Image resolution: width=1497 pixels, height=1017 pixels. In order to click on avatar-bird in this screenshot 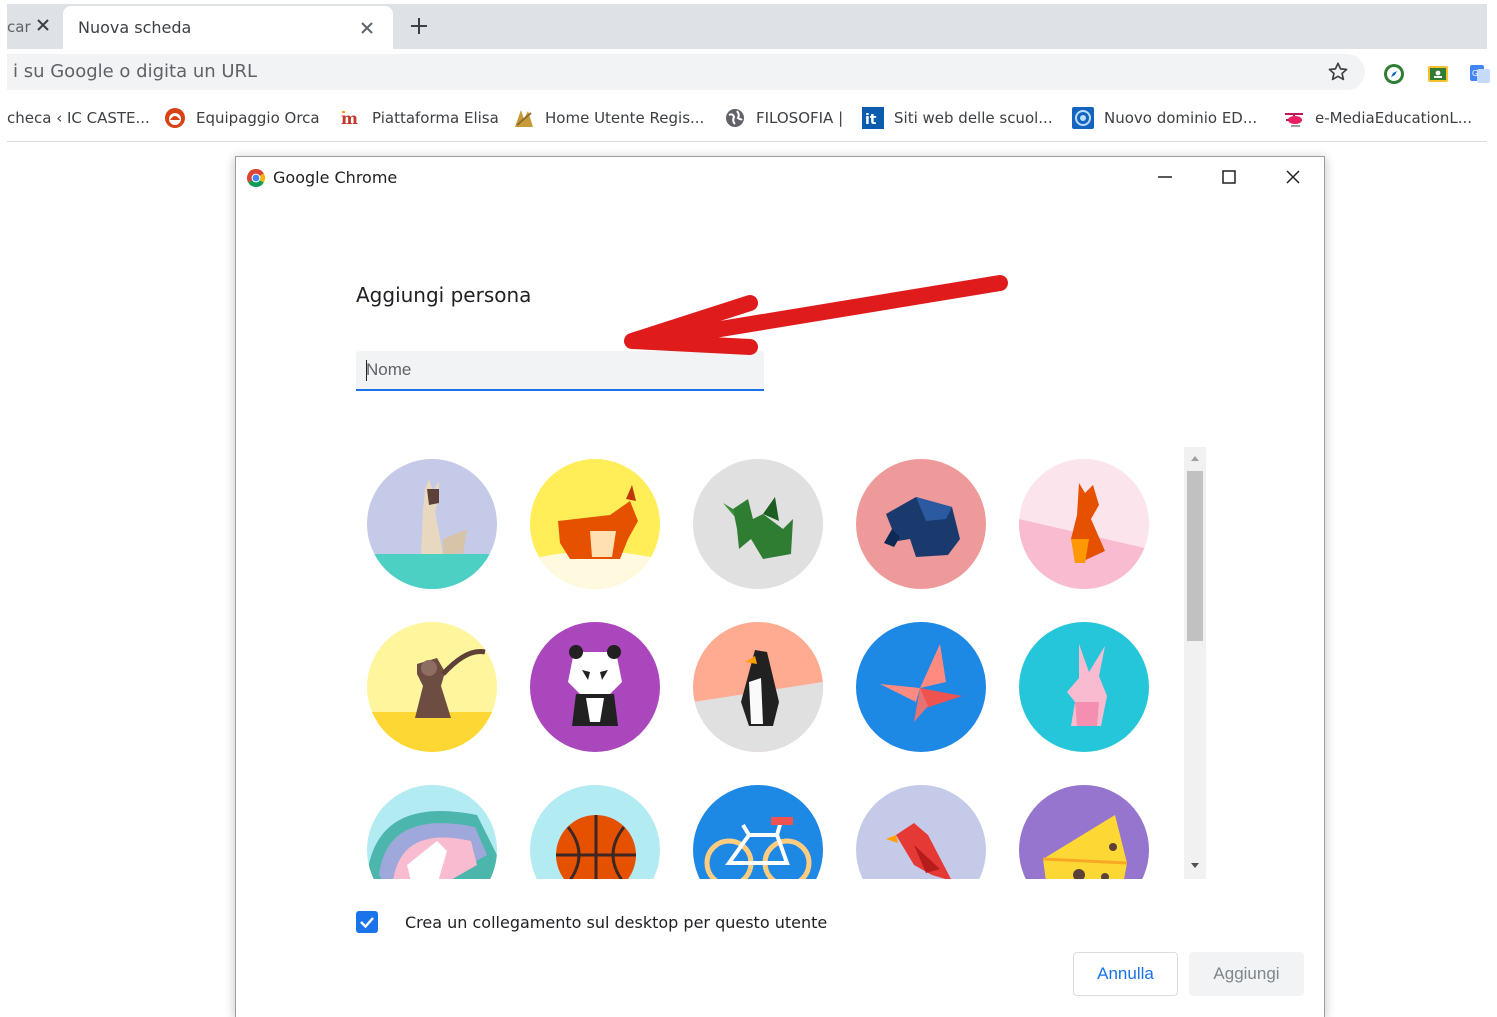, I will do `click(921, 832)`.